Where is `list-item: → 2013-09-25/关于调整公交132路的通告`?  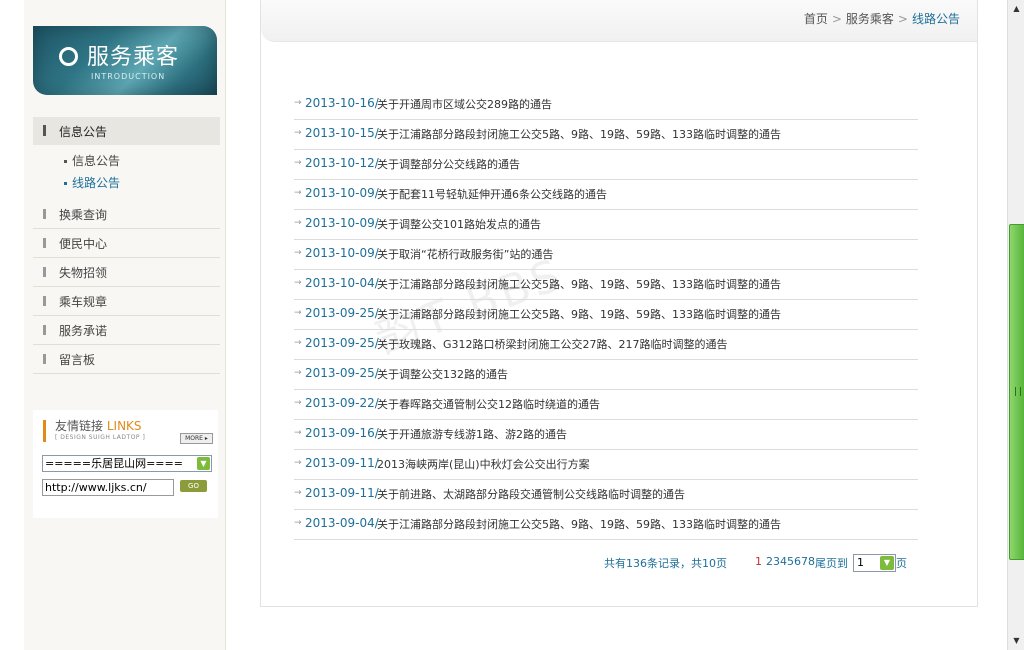 list-item: → 2013-09-25/关于调整公交132路的通告 is located at coordinates (606, 375).